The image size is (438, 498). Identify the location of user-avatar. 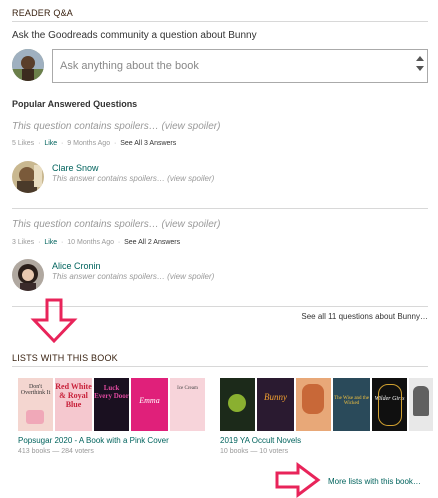
(28, 65).